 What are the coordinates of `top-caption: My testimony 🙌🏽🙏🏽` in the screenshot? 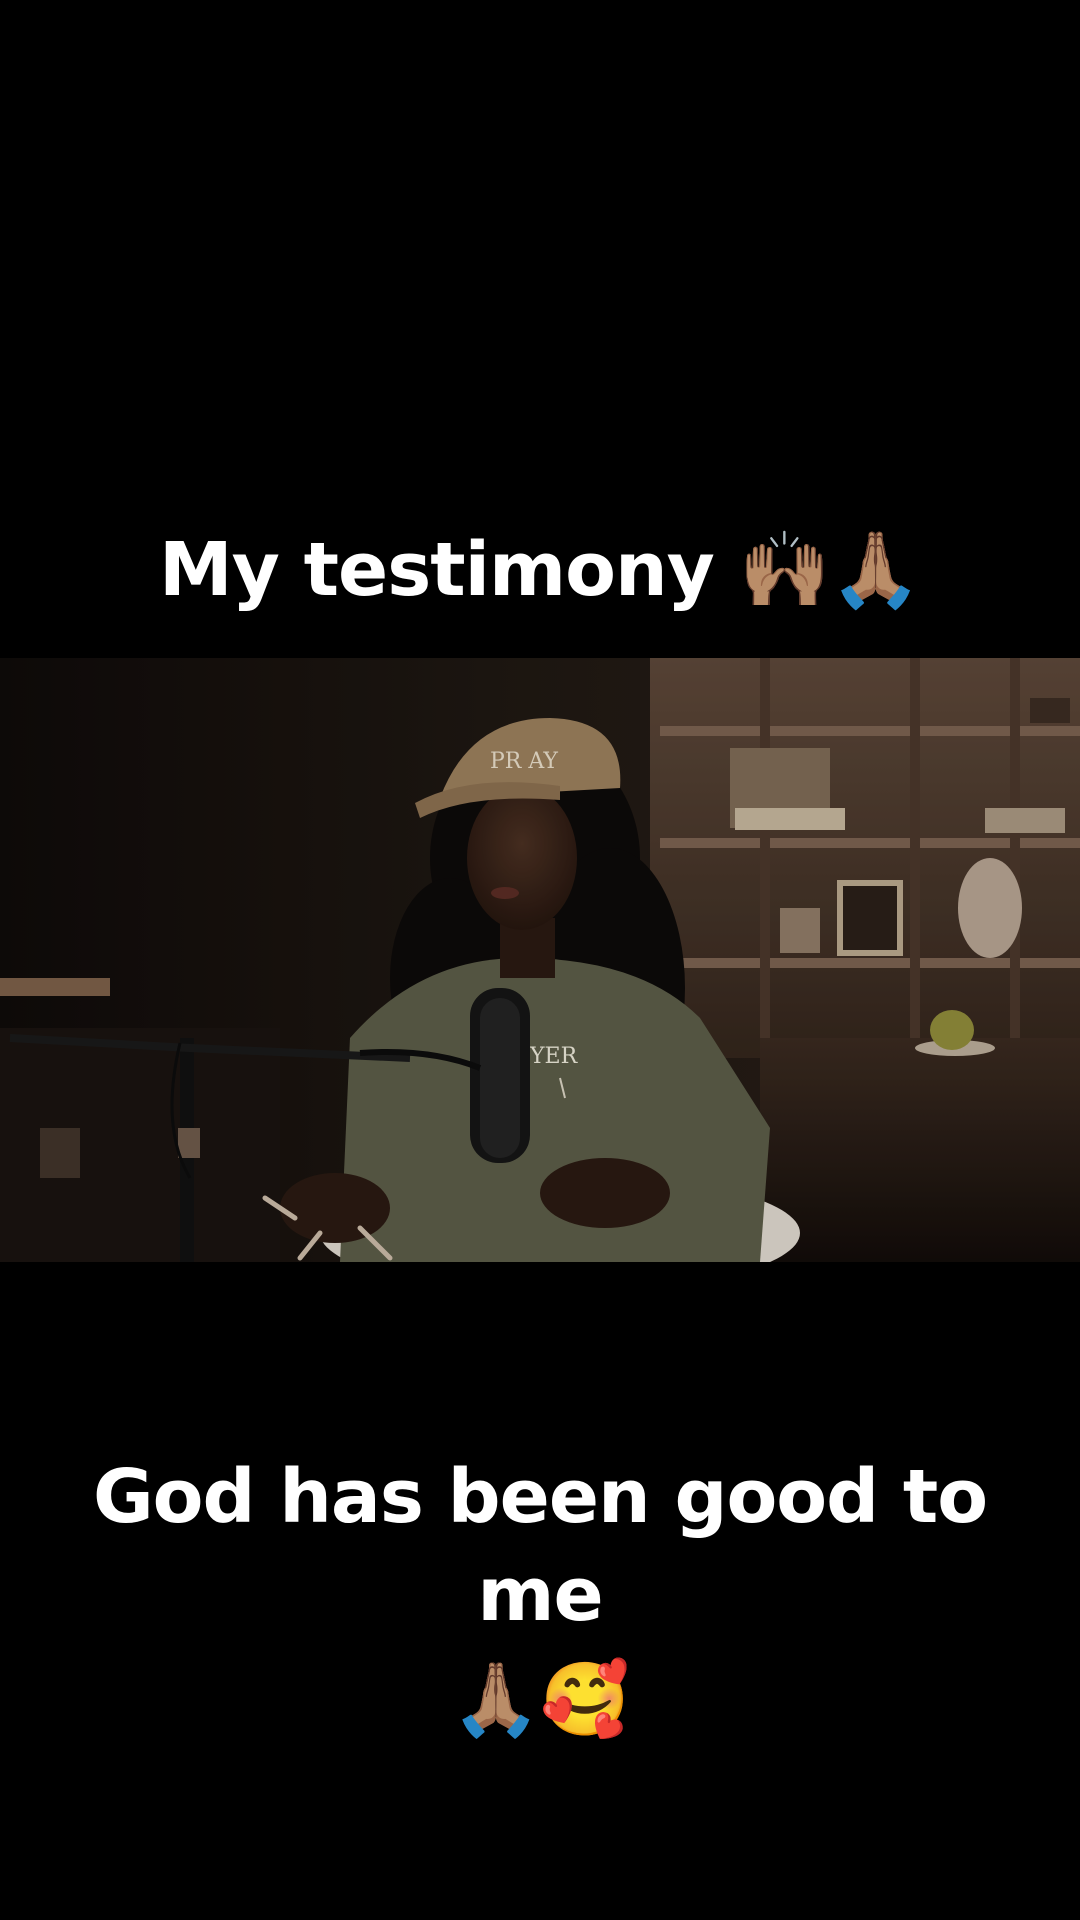 It's located at (540, 570).